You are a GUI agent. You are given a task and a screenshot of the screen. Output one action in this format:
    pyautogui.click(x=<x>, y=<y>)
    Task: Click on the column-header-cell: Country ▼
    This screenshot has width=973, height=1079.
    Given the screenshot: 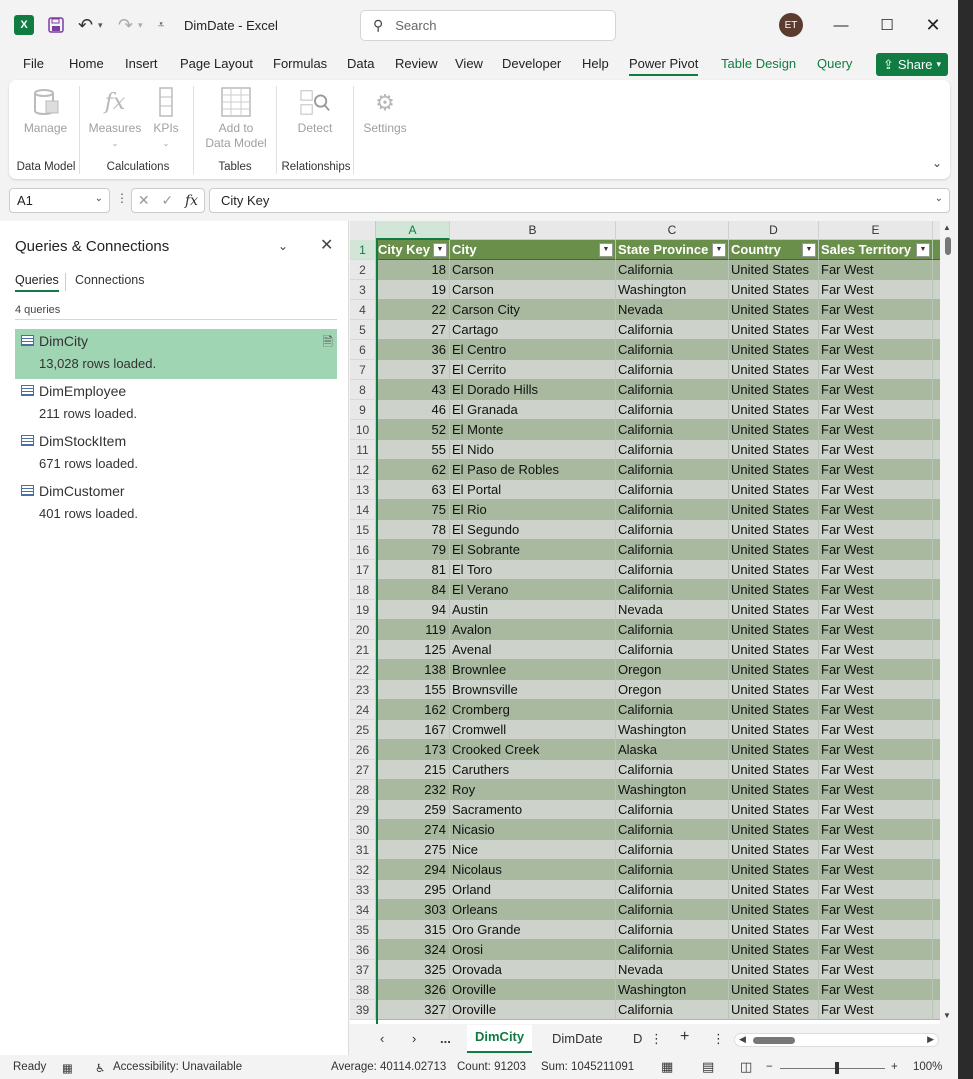 What is the action you would take?
    pyautogui.click(x=774, y=250)
    